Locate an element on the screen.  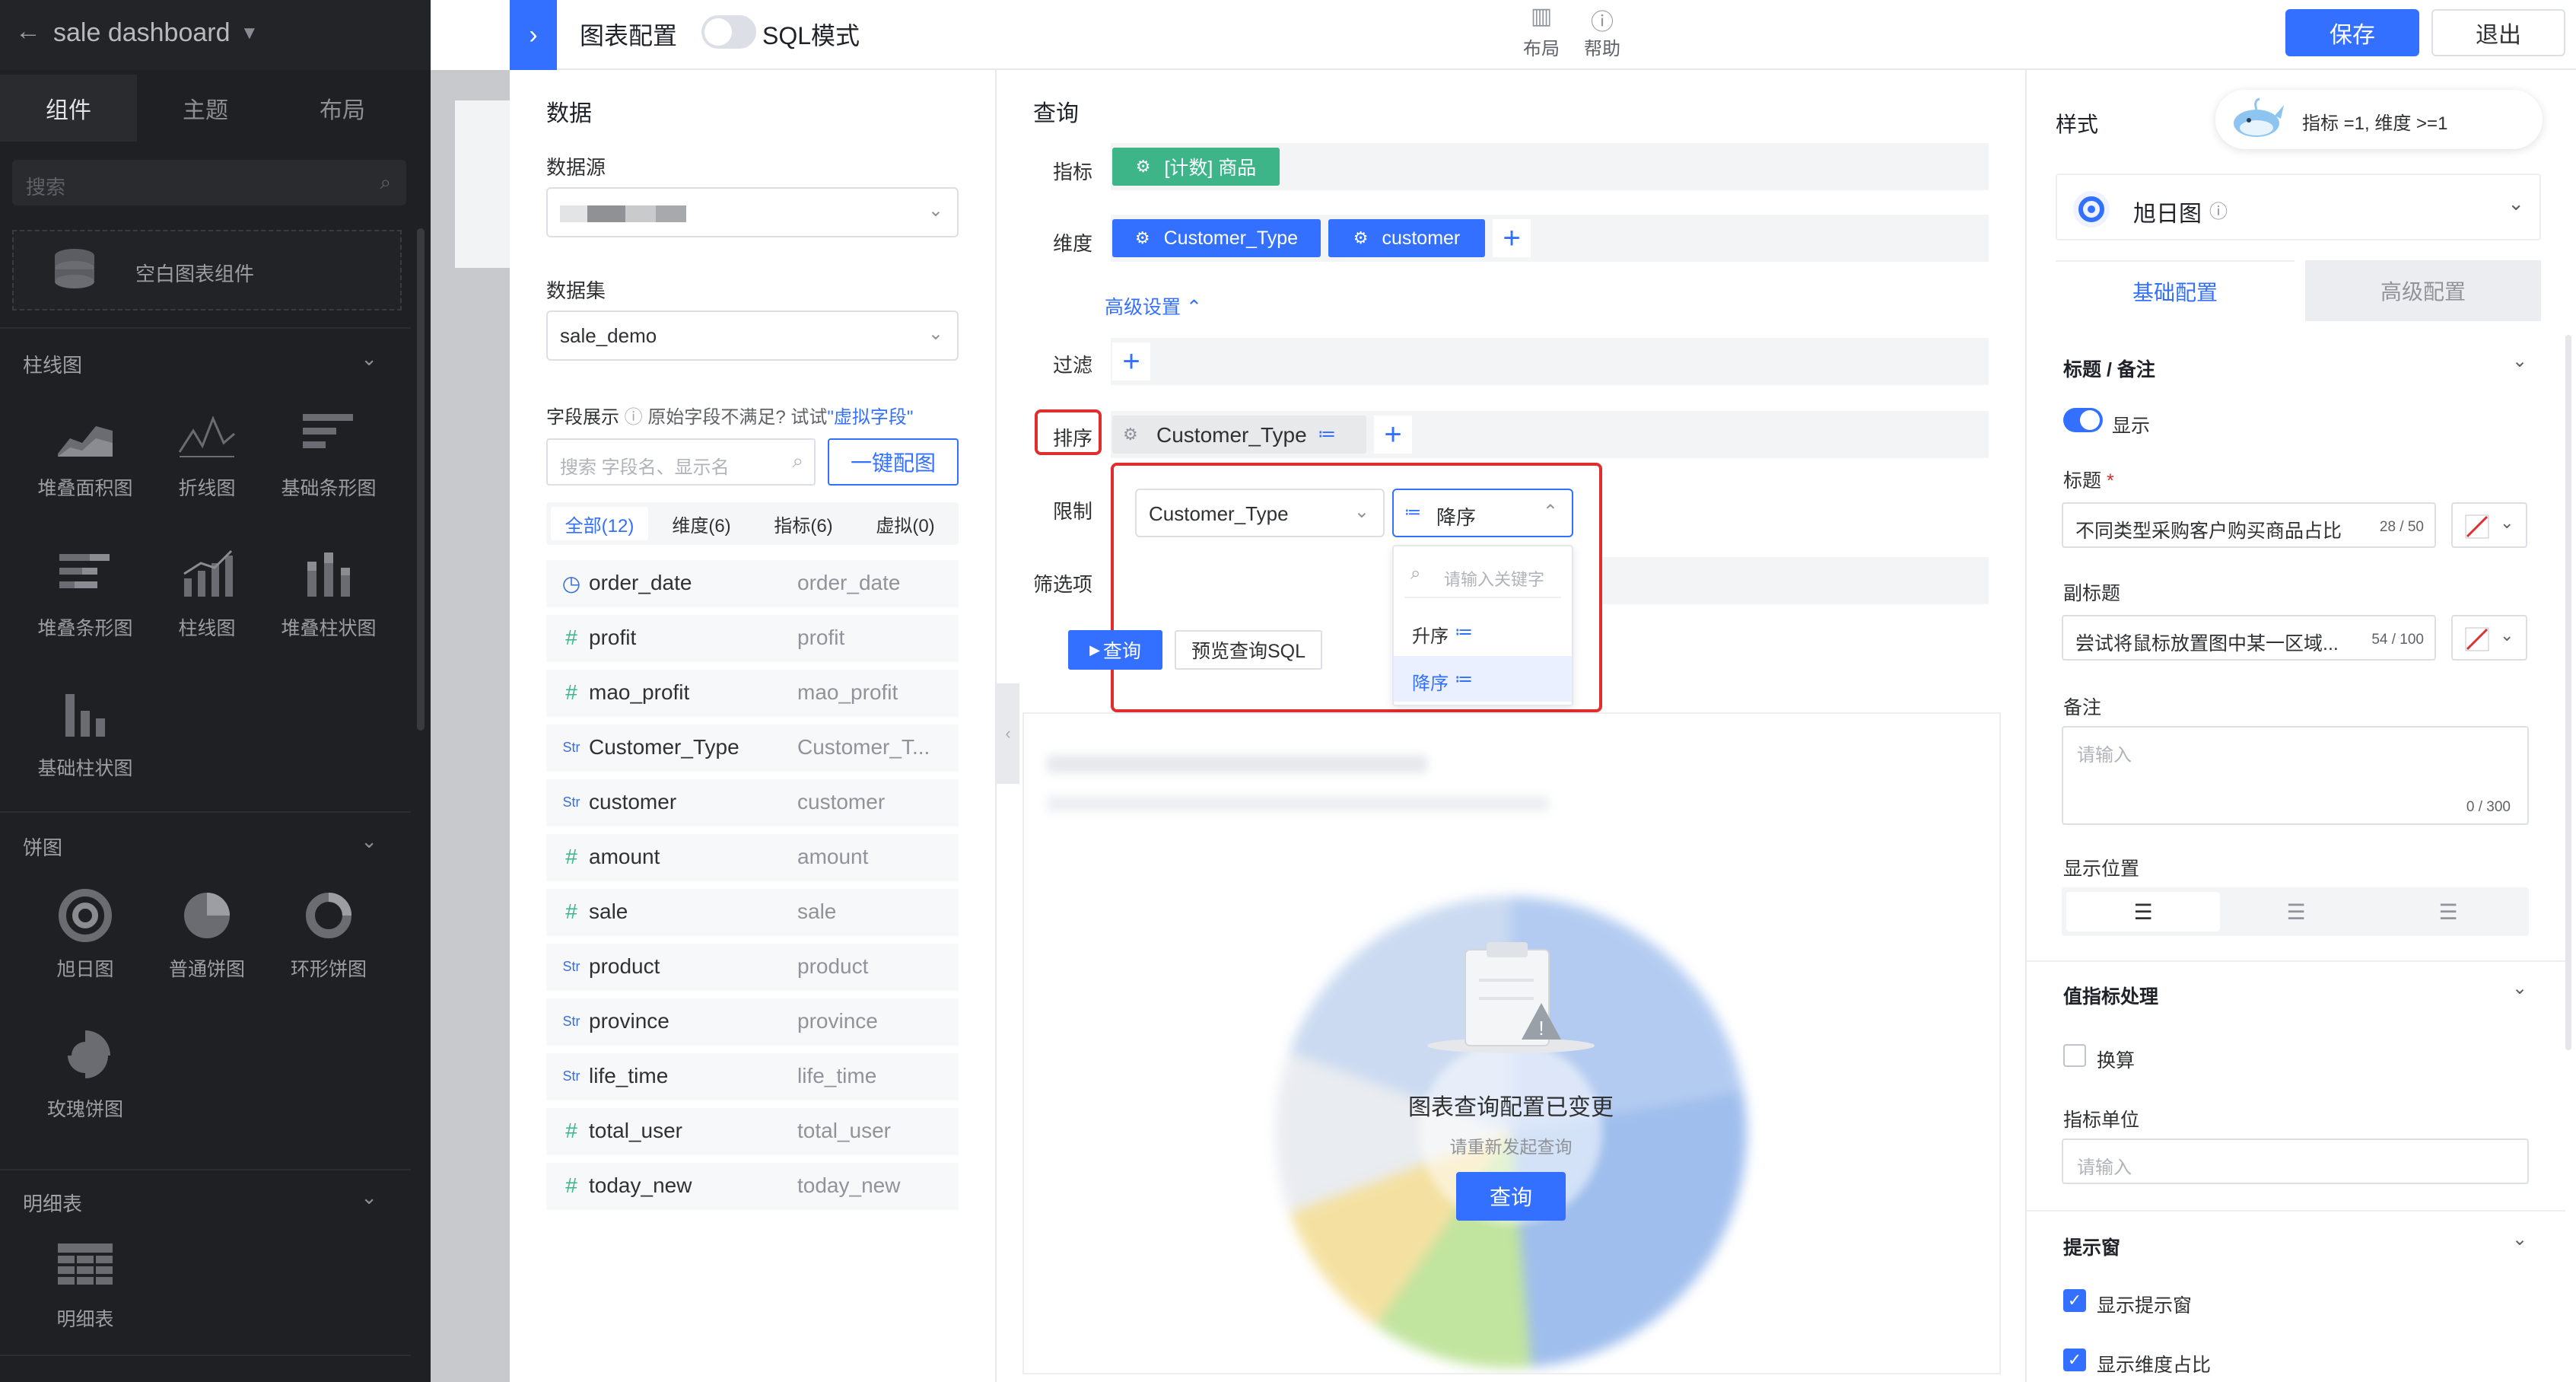
chart-pie: 普通饼图 is located at coordinates (207, 946).